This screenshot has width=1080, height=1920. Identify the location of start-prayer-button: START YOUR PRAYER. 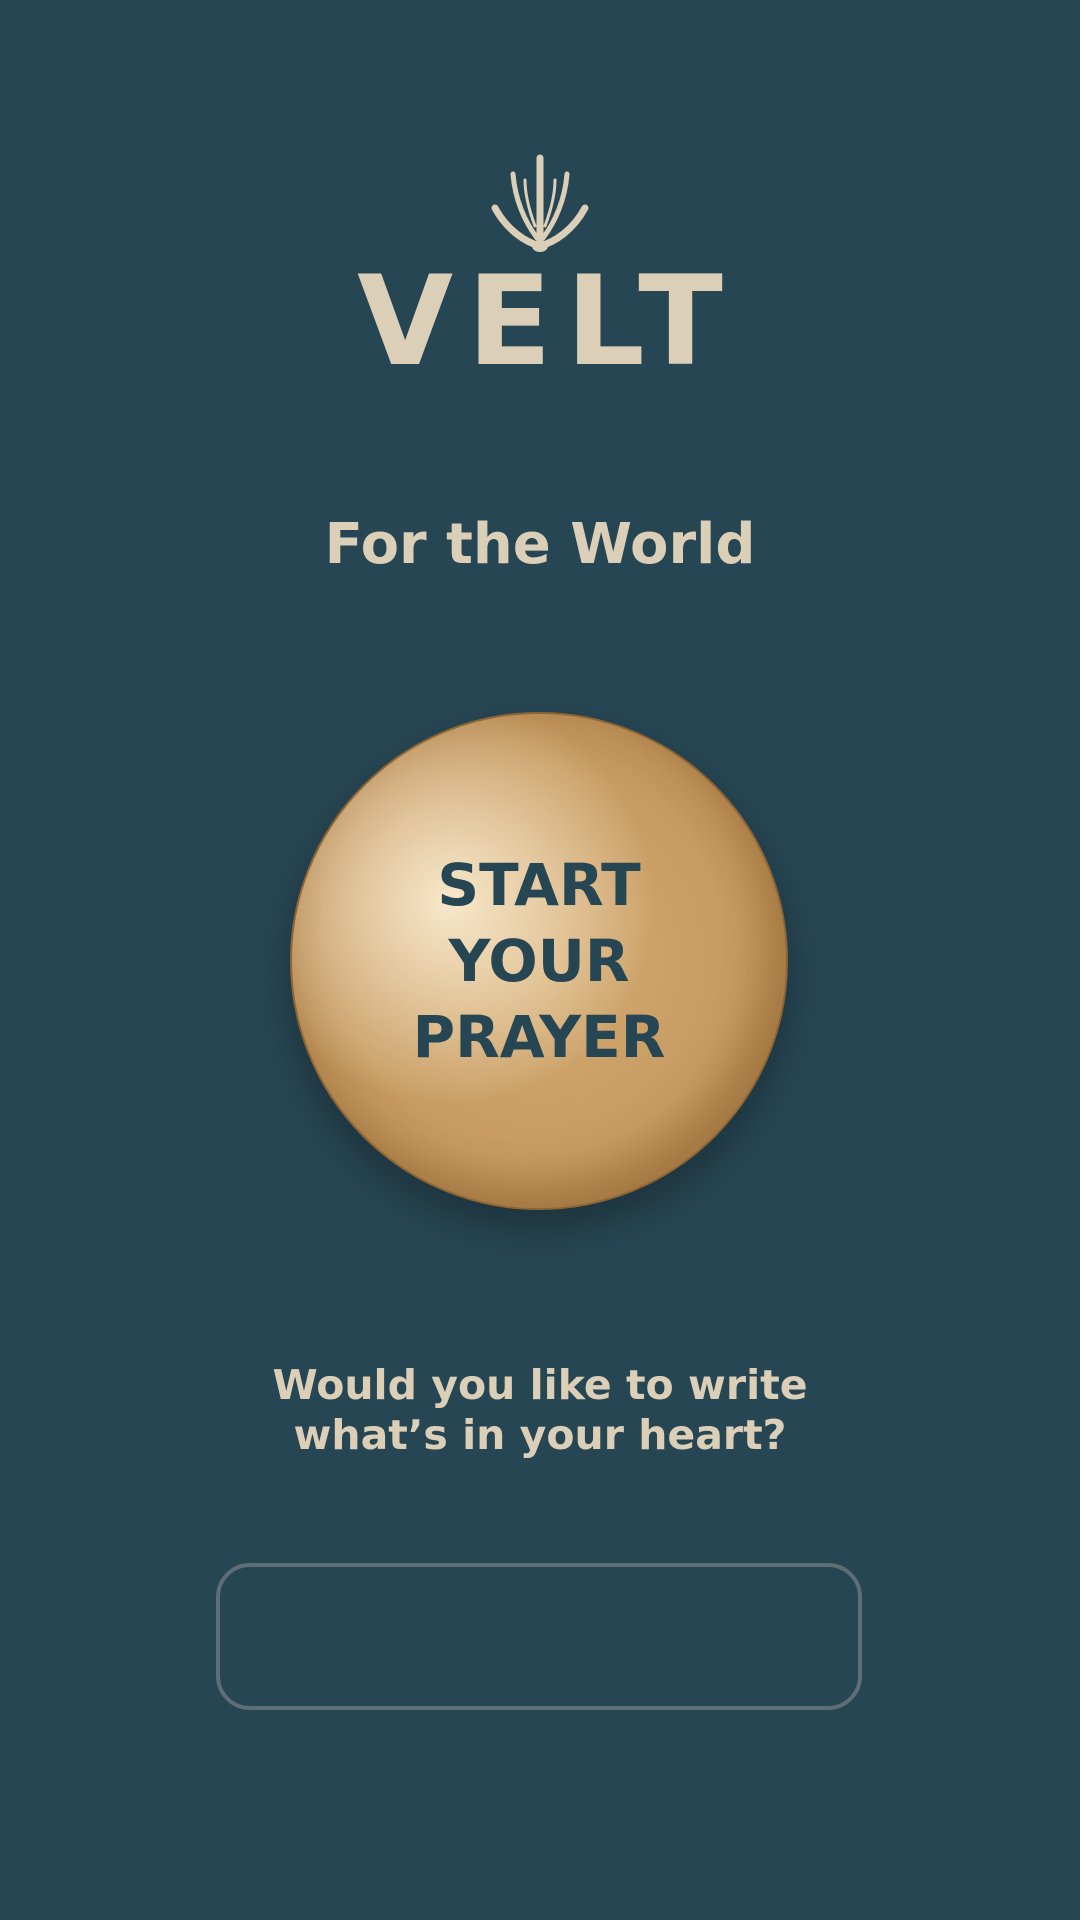
(539, 961).